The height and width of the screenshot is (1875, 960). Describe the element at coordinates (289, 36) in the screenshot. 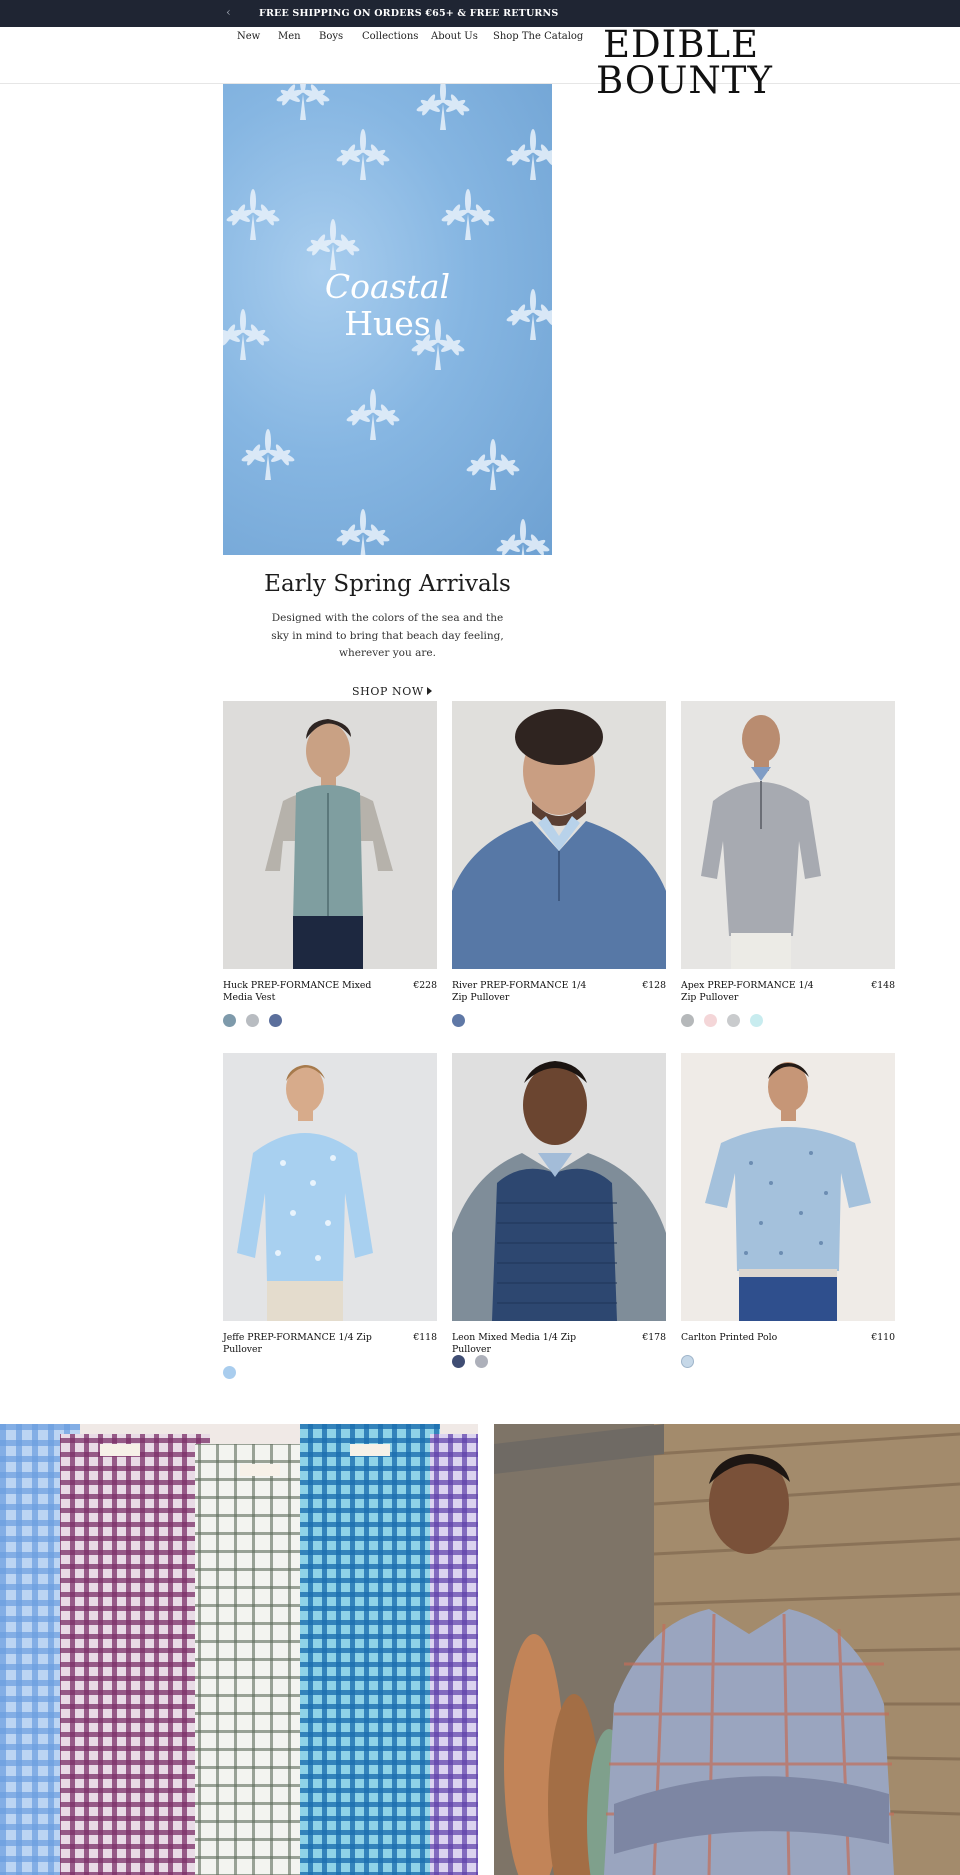

I see `nav-item-men: Men` at that location.